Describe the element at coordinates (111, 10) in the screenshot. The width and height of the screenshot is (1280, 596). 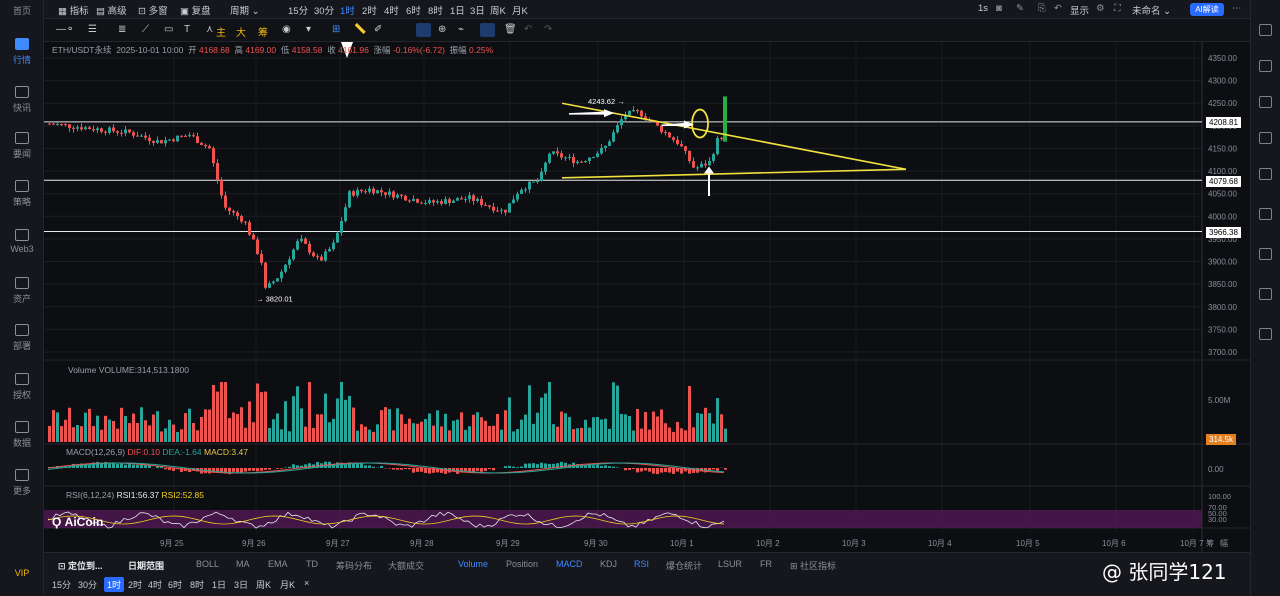
I see `advanced-button: ▤ 高级` at that location.